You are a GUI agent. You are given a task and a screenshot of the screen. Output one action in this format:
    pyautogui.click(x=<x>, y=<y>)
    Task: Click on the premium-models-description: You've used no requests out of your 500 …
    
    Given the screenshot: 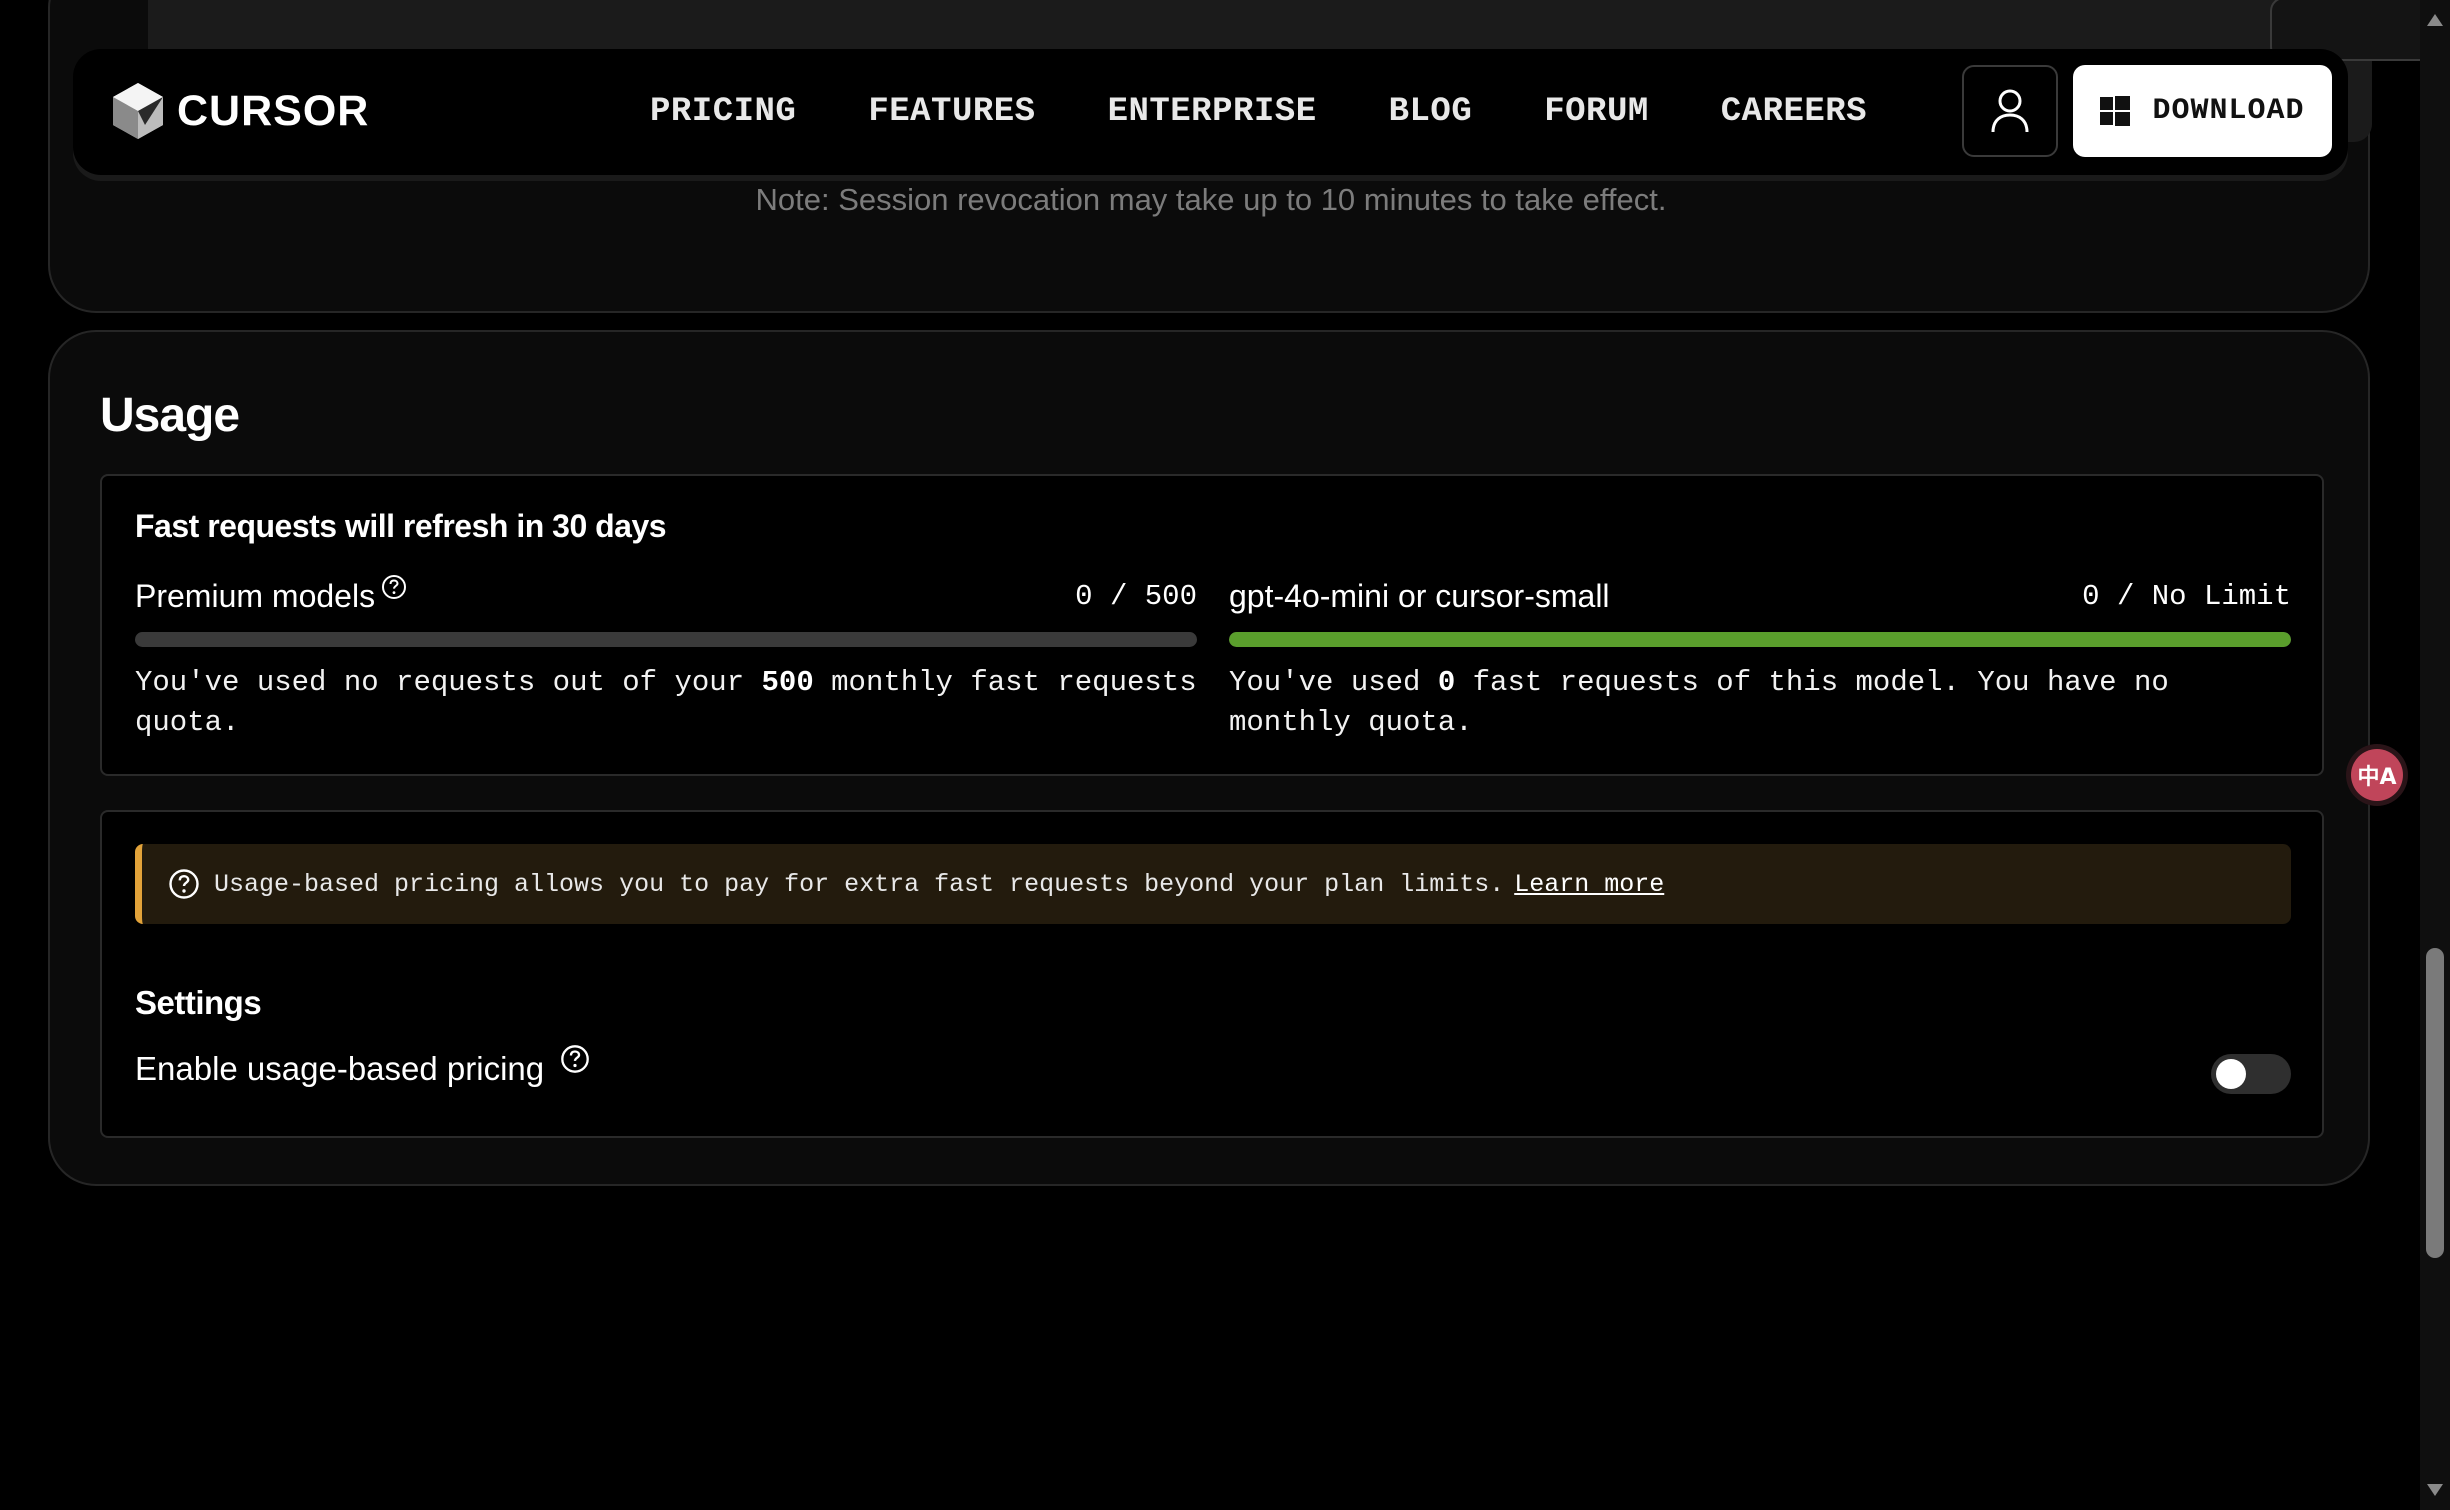 What is the action you would take?
    pyautogui.click(x=666, y=703)
    